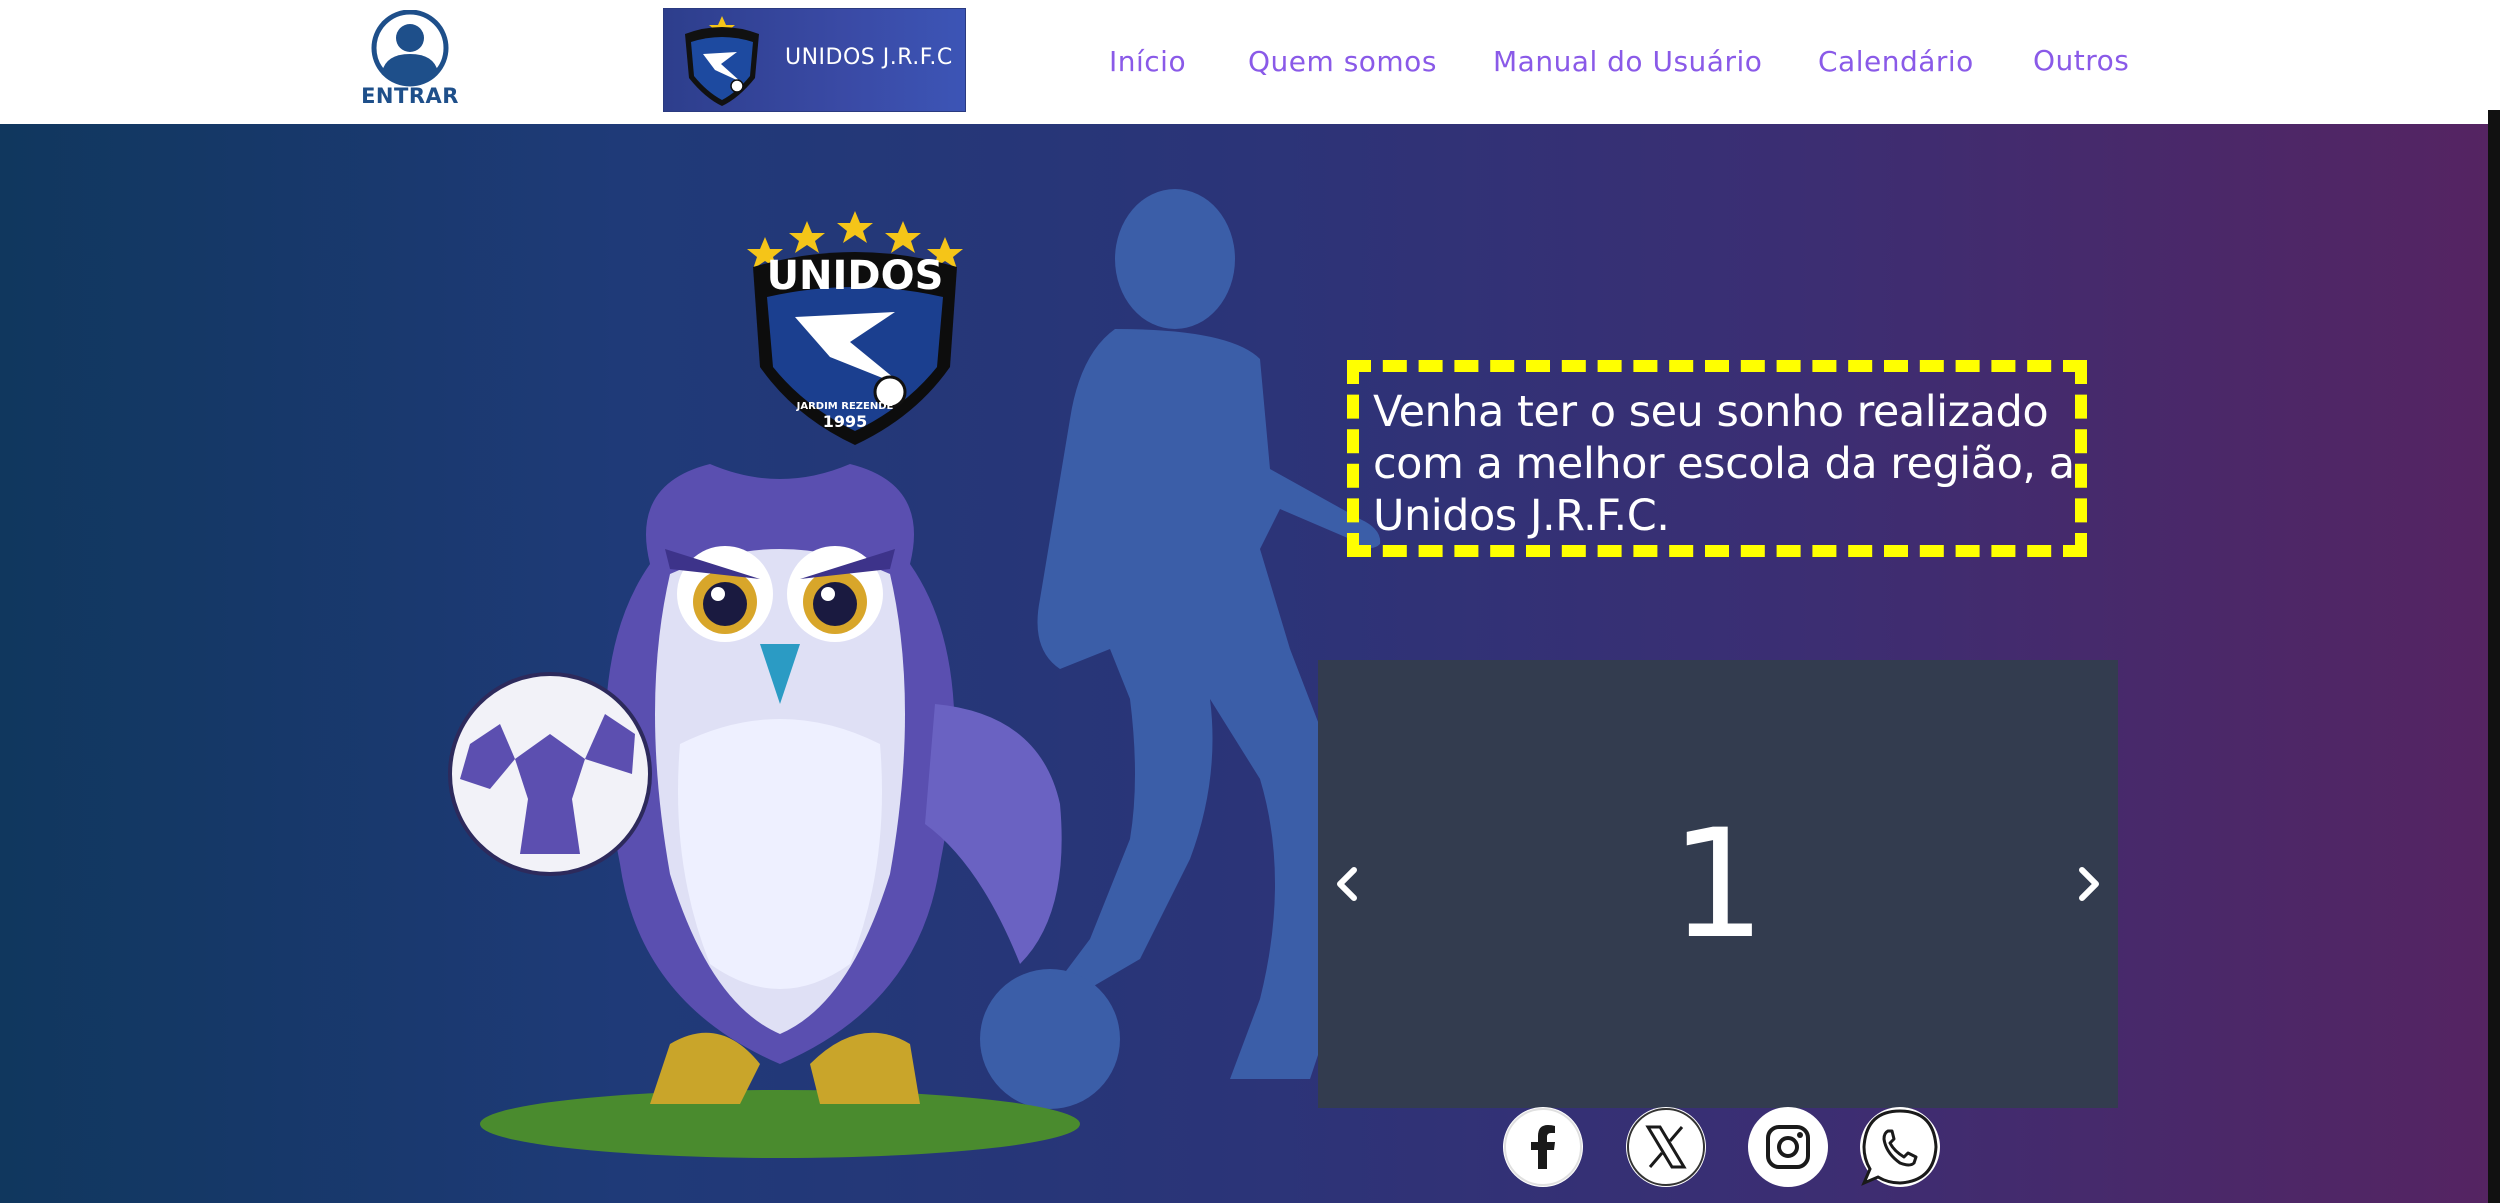  I want to click on crest-subtitle: JARDIM REZENDE, so click(845, 406).